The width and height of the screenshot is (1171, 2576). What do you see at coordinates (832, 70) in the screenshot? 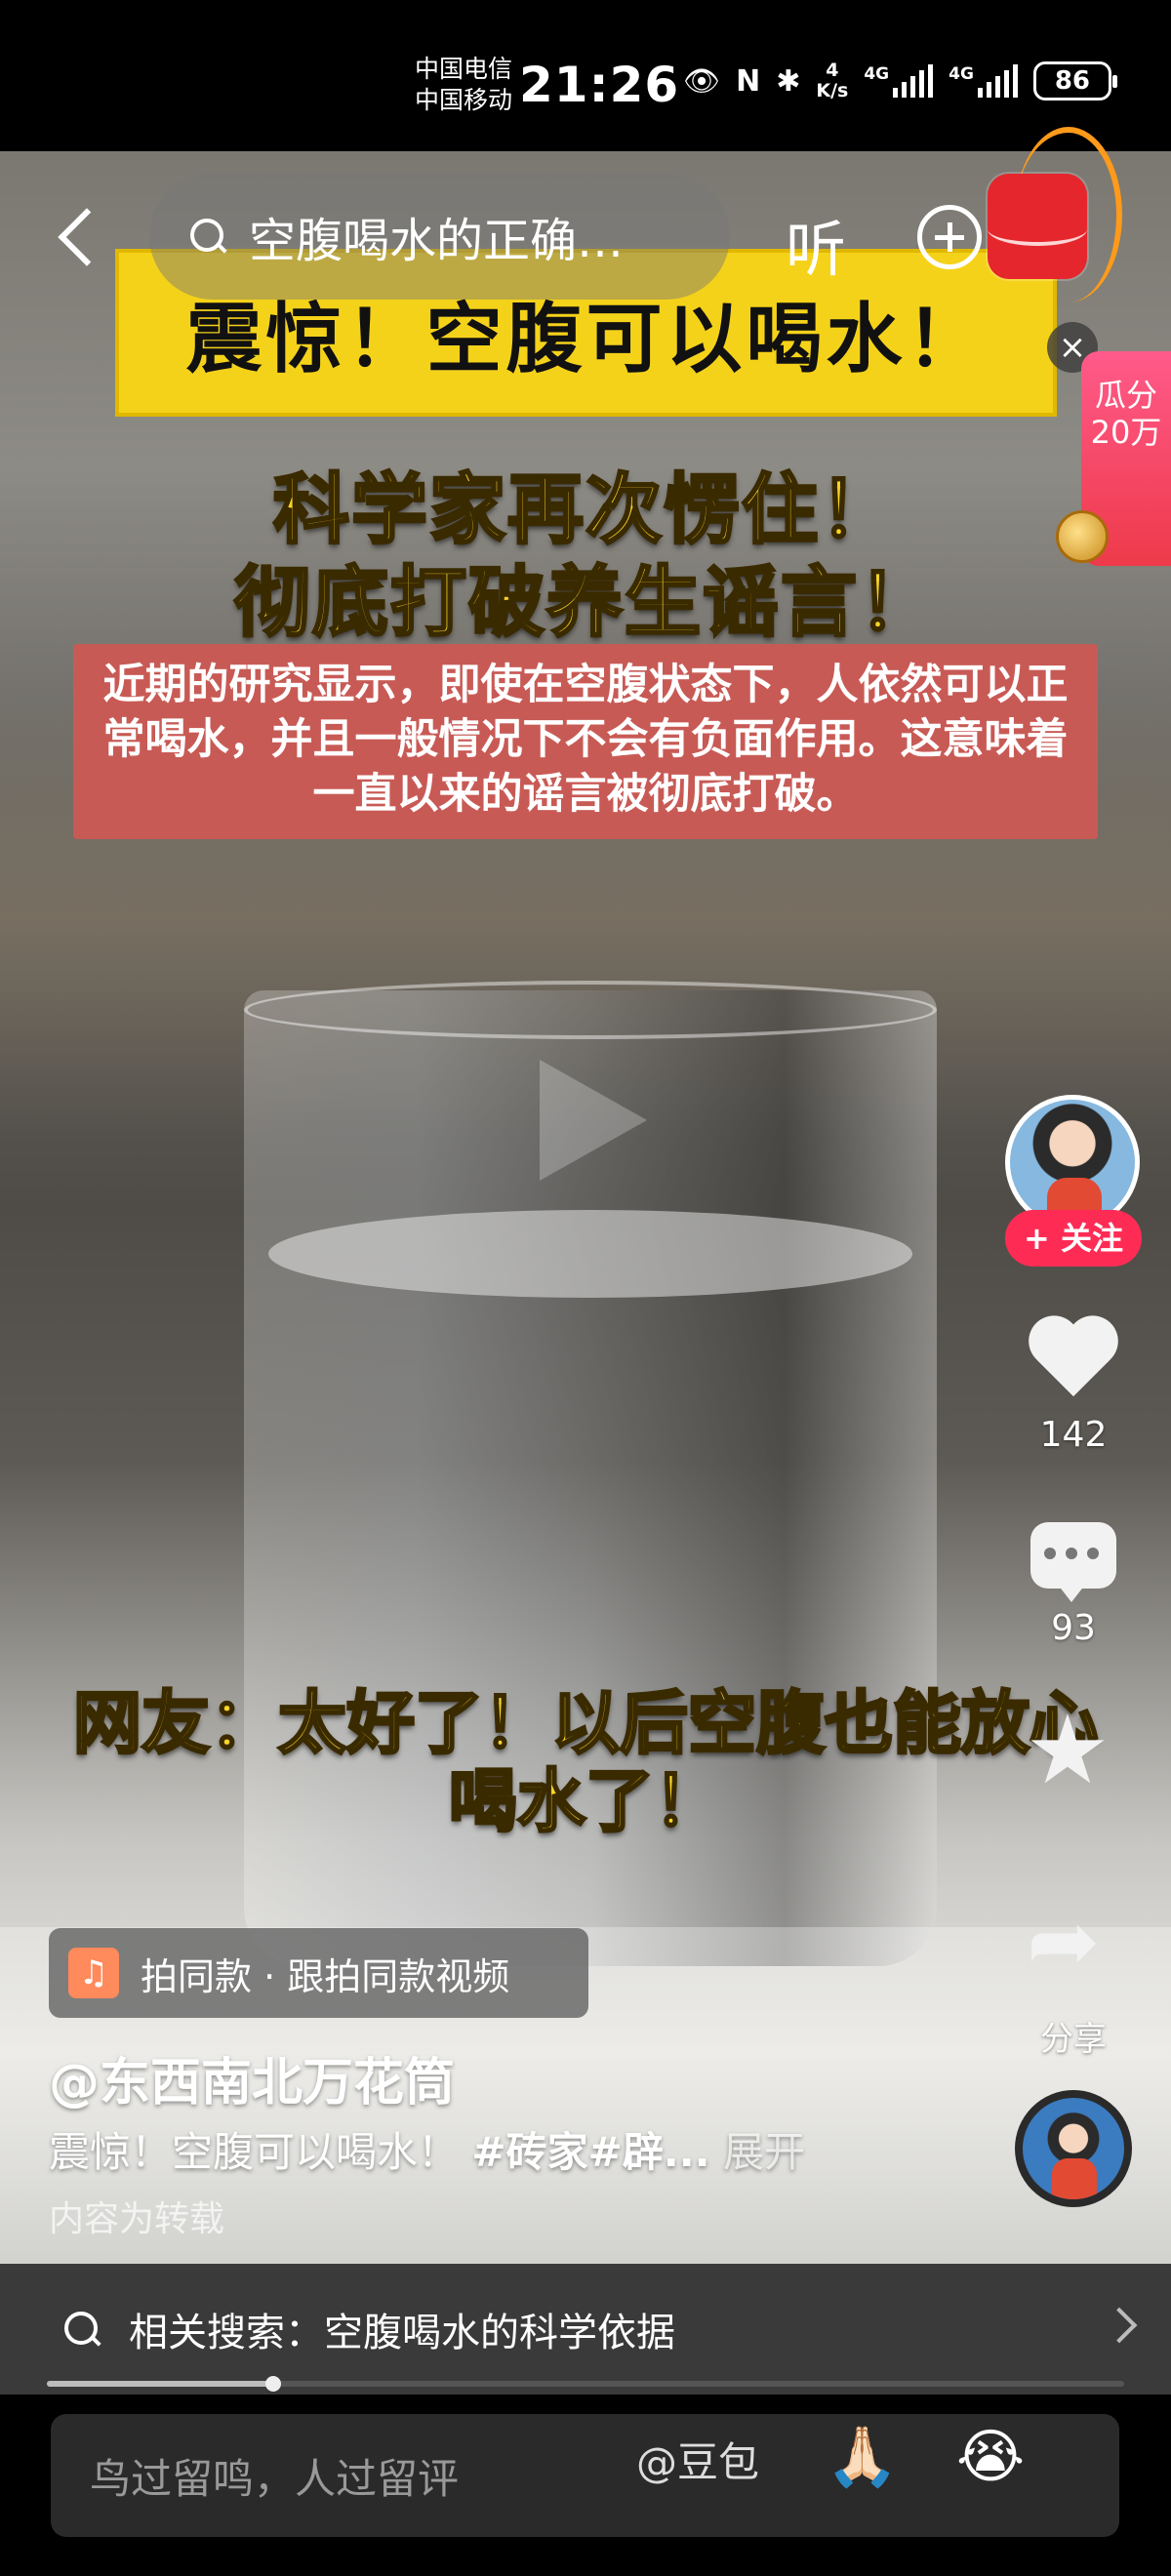
I see `net-speed-value: 4` at bounding box center [832, 70].